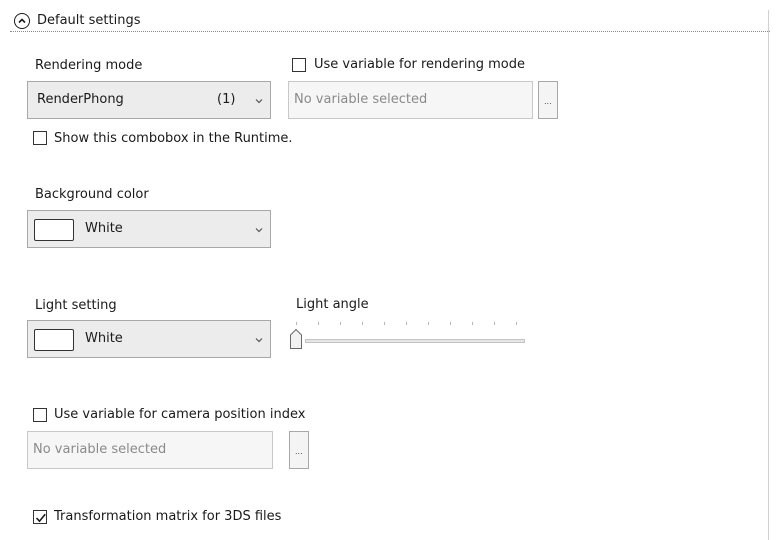 The height and width of the screenshot is (540, 776). What do you see at coordinates (768, 275) in the screenshot?
I see `panel-border` at bounding box center [768, 275].